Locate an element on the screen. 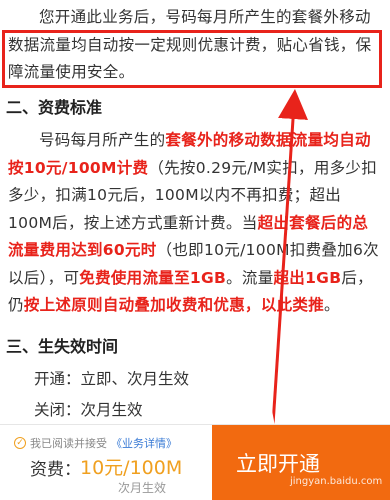  effective-note: 次月生效 is located at coordinates (142, 488).